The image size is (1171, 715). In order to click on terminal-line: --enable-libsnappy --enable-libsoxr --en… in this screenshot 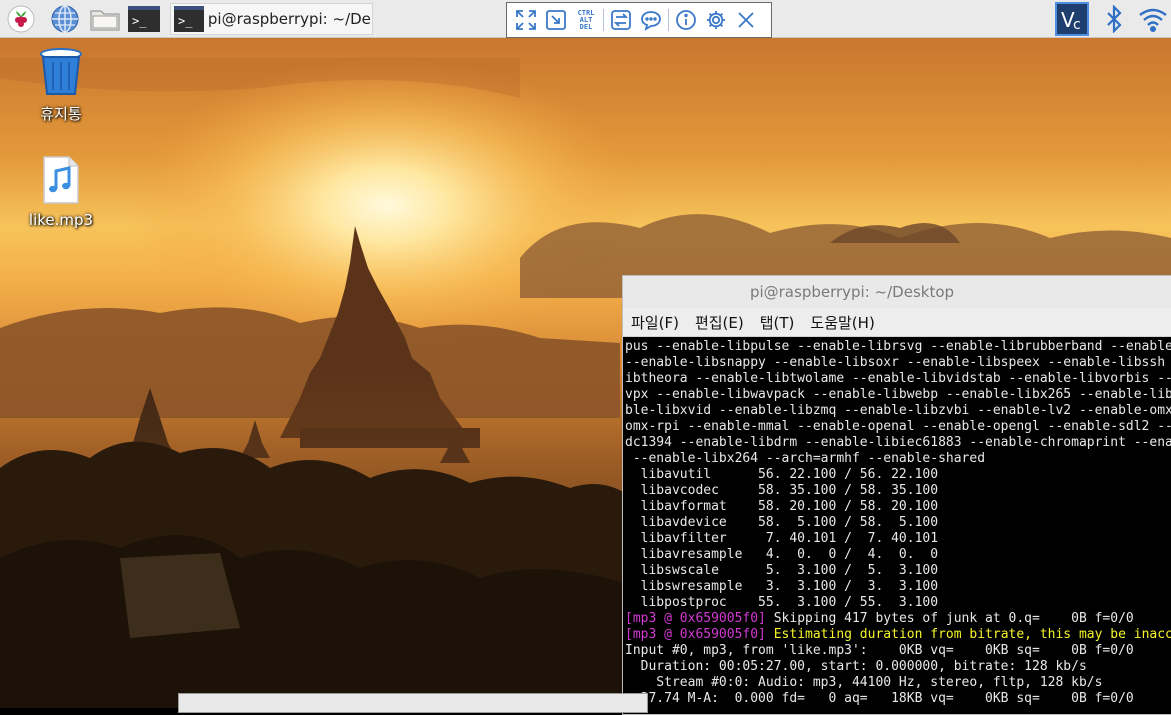, I will do `click(898, 363)`.